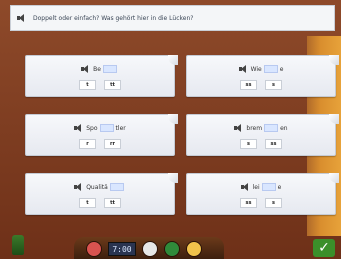 The width and height of the screenshot is (341, 259). I want to click on option-row: r rr, so click(100, 144).